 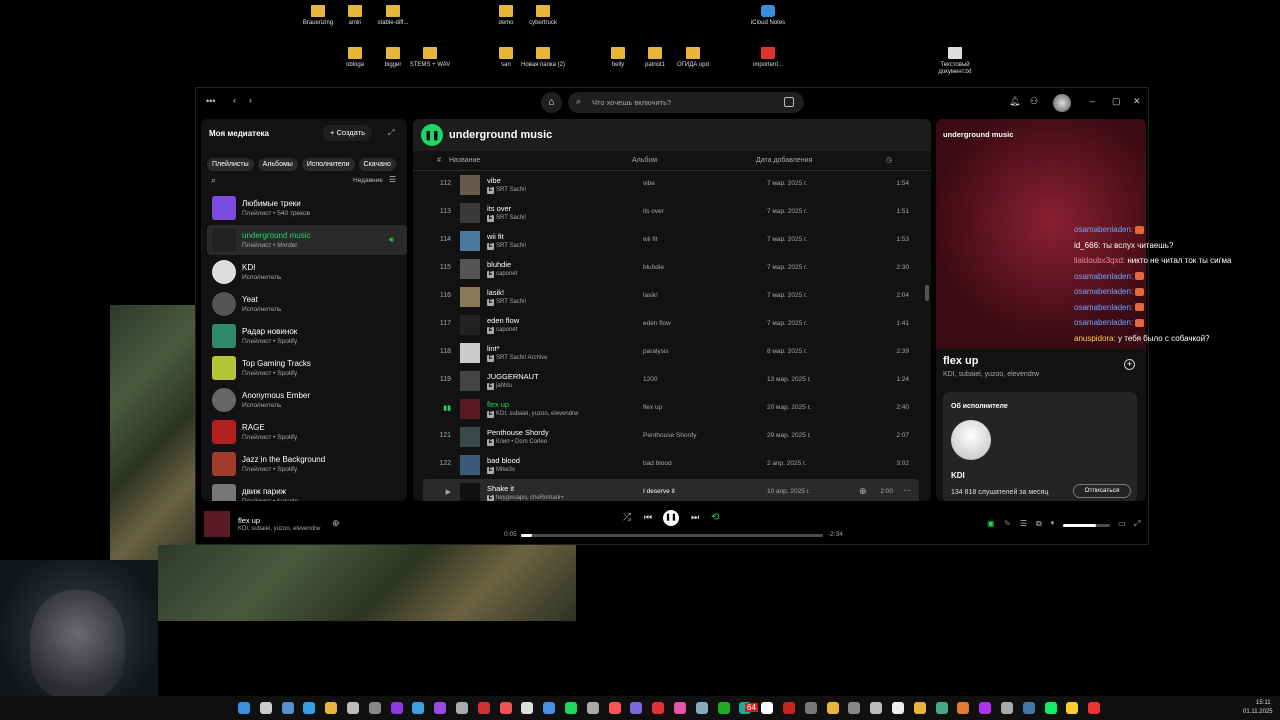 What do you see at coordinates (669, 435) in the screenshot?
I see `track-album: Penthouse Shordy` at bounding box center [669, 435].